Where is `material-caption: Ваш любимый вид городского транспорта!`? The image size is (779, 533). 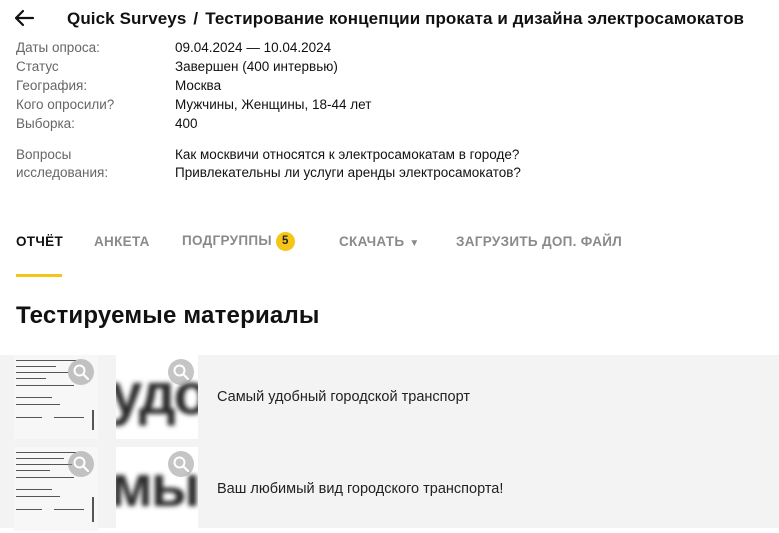 material-caption: Ваш любимый вид городского транспорта! is located at coordinates (360, 489).